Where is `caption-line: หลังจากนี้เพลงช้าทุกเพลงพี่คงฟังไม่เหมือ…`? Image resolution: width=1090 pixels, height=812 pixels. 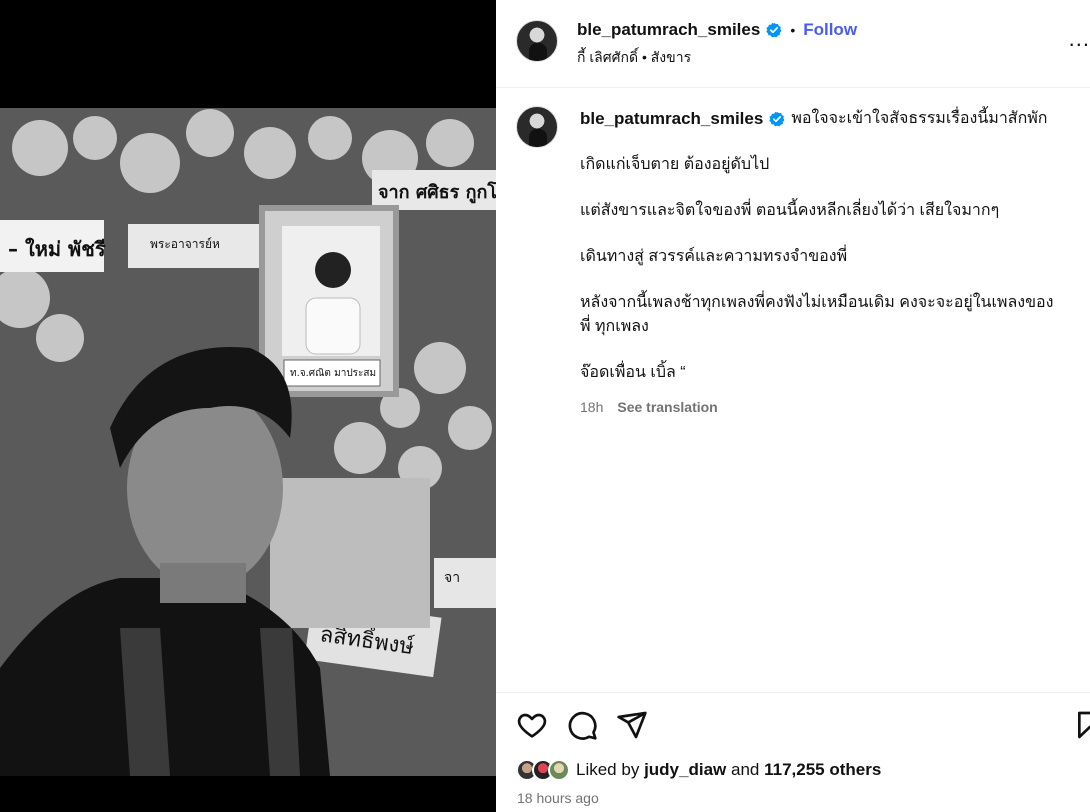 caption-line: หลังจากนี้เพลงช้าทุกเพลงพี่คงฟังไม่เหมือ… is located at coordinates (817, 302).